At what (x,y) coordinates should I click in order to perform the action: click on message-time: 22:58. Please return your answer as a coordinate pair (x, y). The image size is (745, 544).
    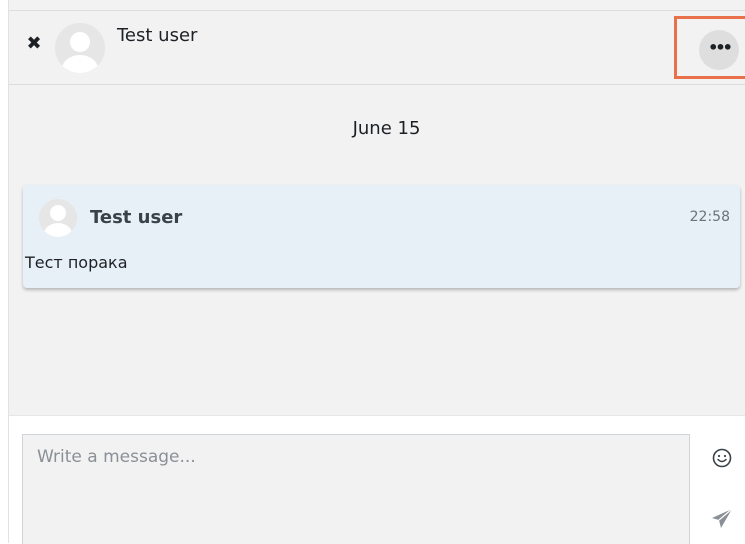
    Looking at the image, I should click on (709, 217).